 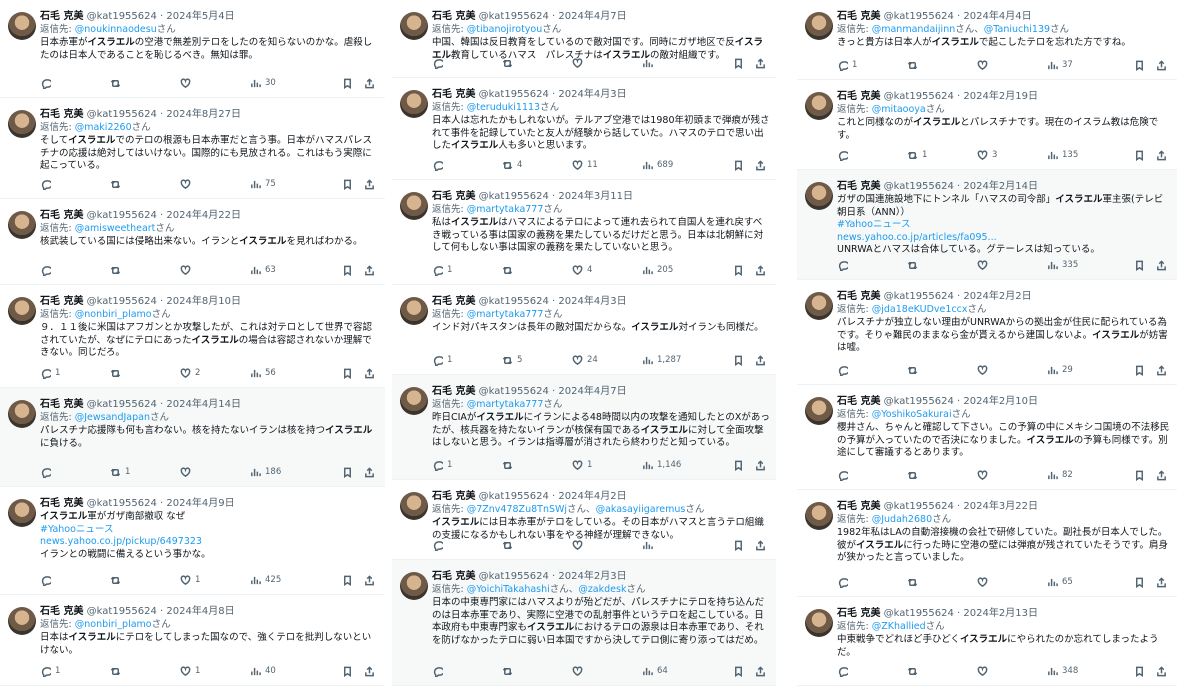 I want to click on tweet-date: 2024年2月10日, so click(x=1000, y=401).